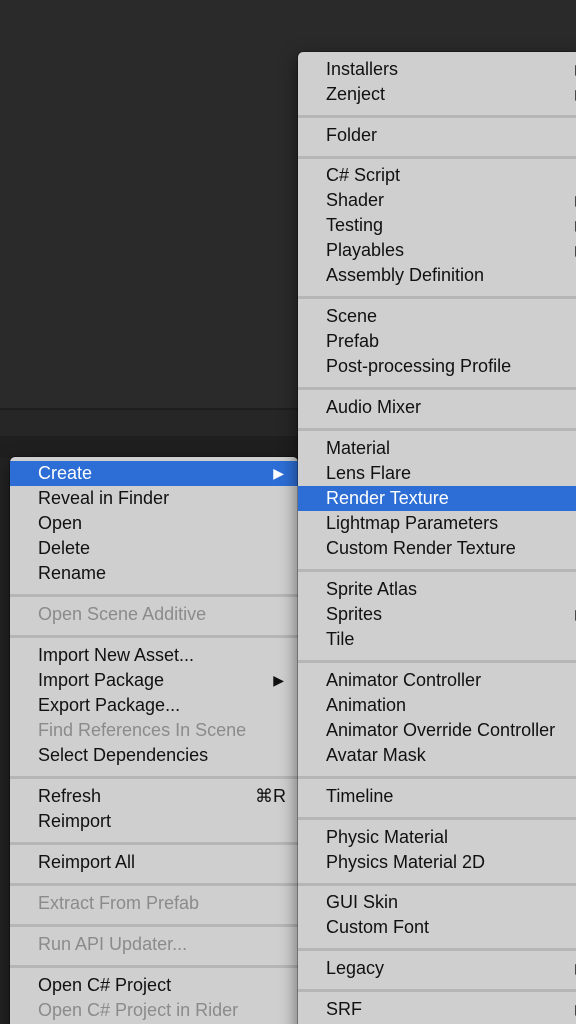  What do you see at coordinates (437, 407) in the screenshot?
I see `submenu-item-audio-mixer: Audio Mixer` at bounding box center [437, 407].